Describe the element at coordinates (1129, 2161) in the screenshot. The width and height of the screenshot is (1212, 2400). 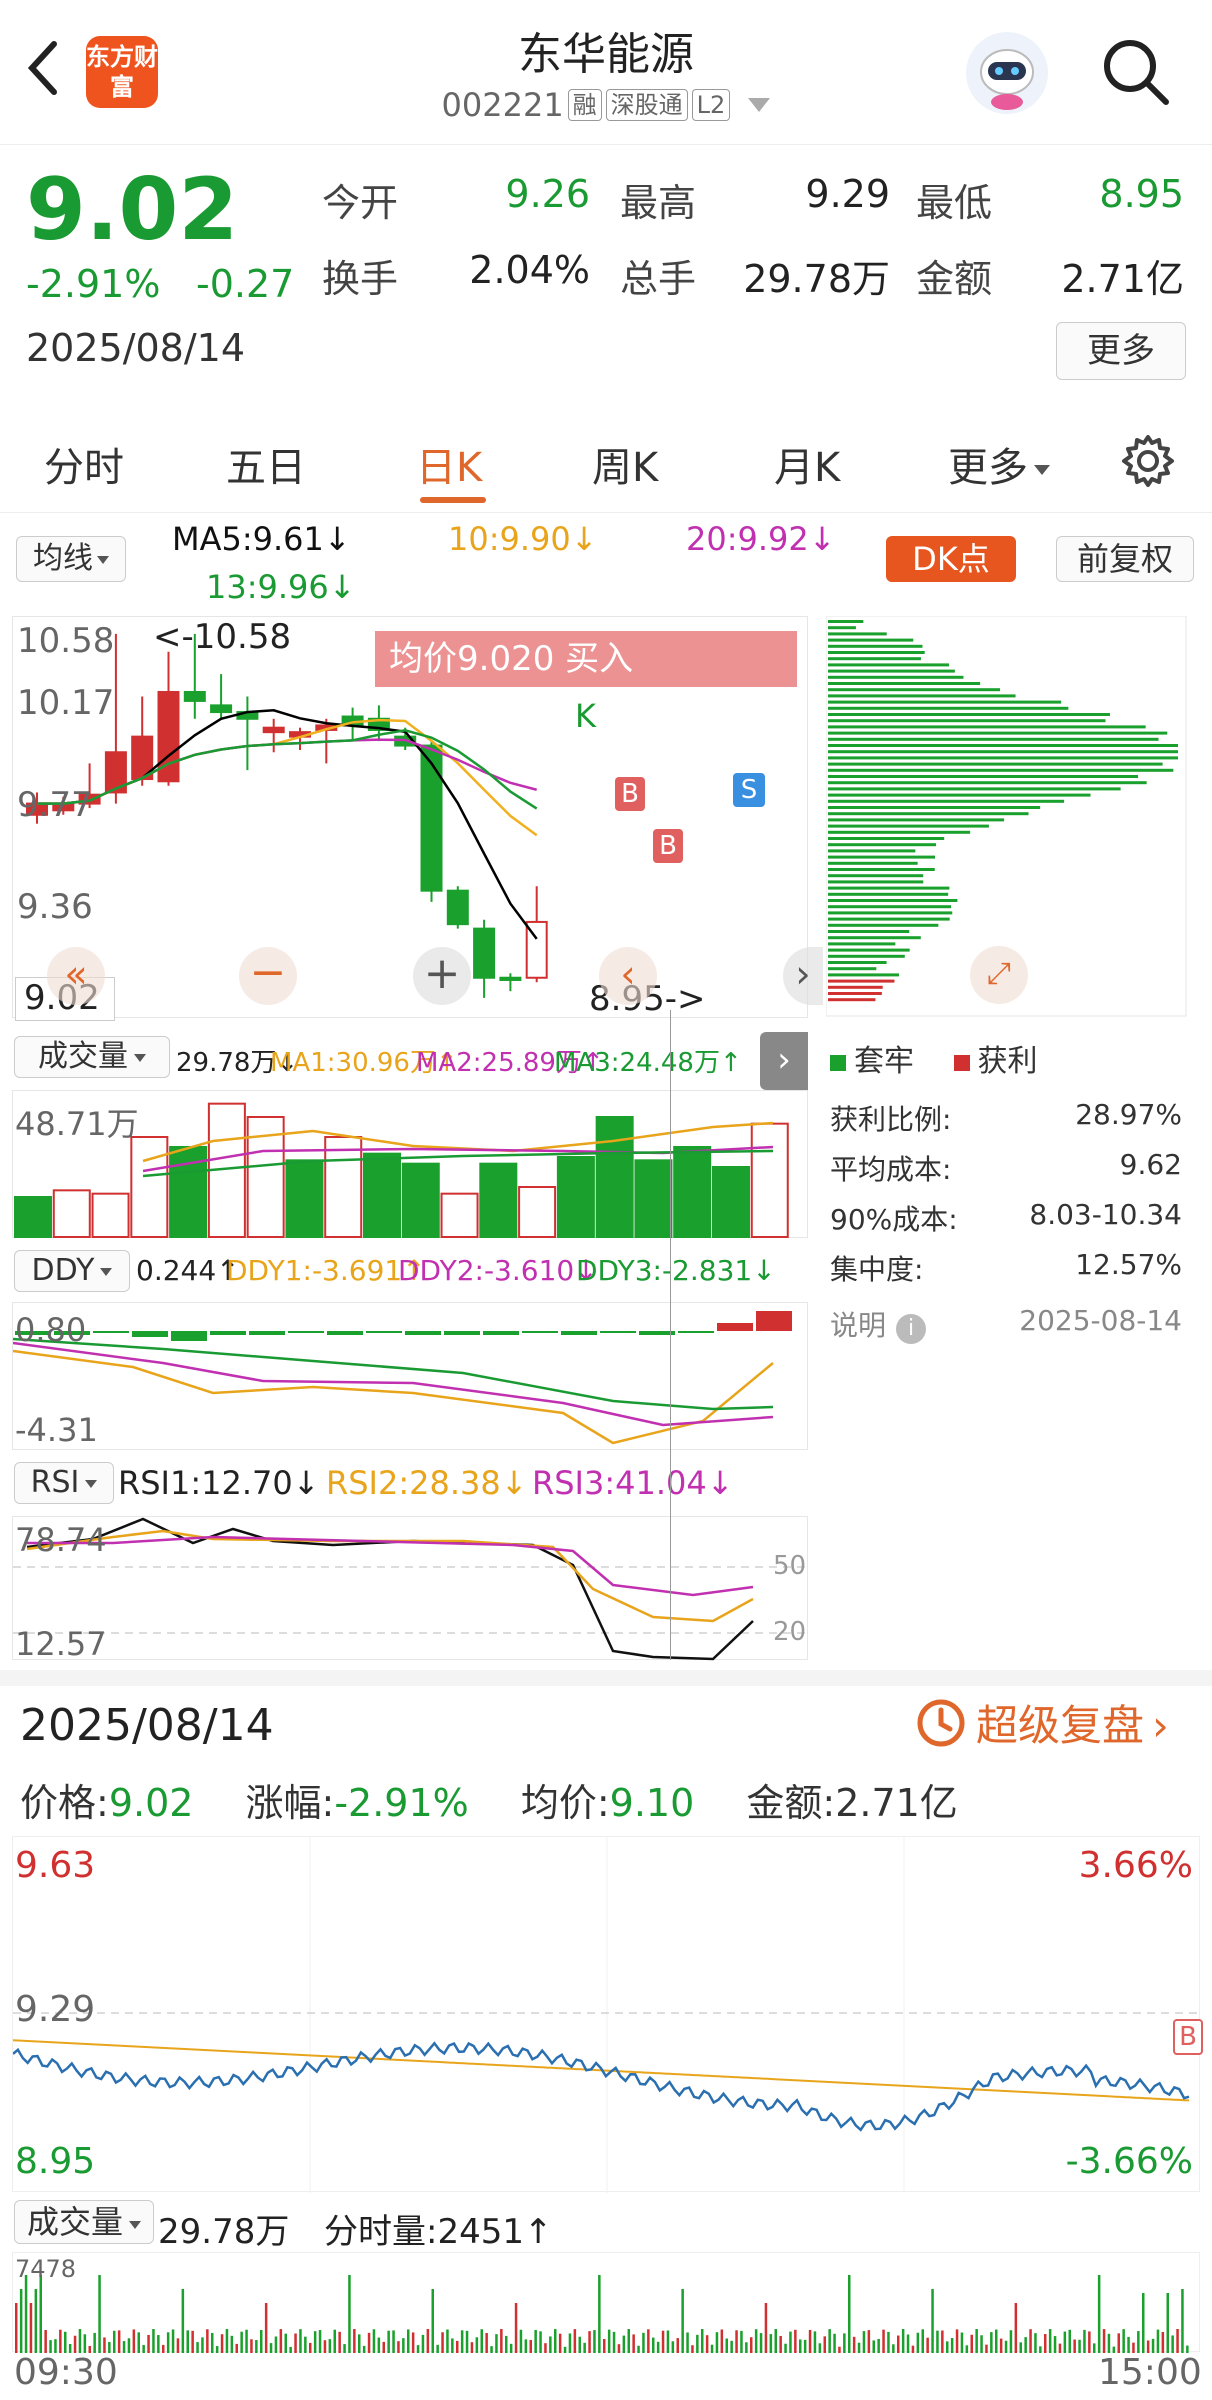
I see `intraday-pct-low: -3.66%` at that location.